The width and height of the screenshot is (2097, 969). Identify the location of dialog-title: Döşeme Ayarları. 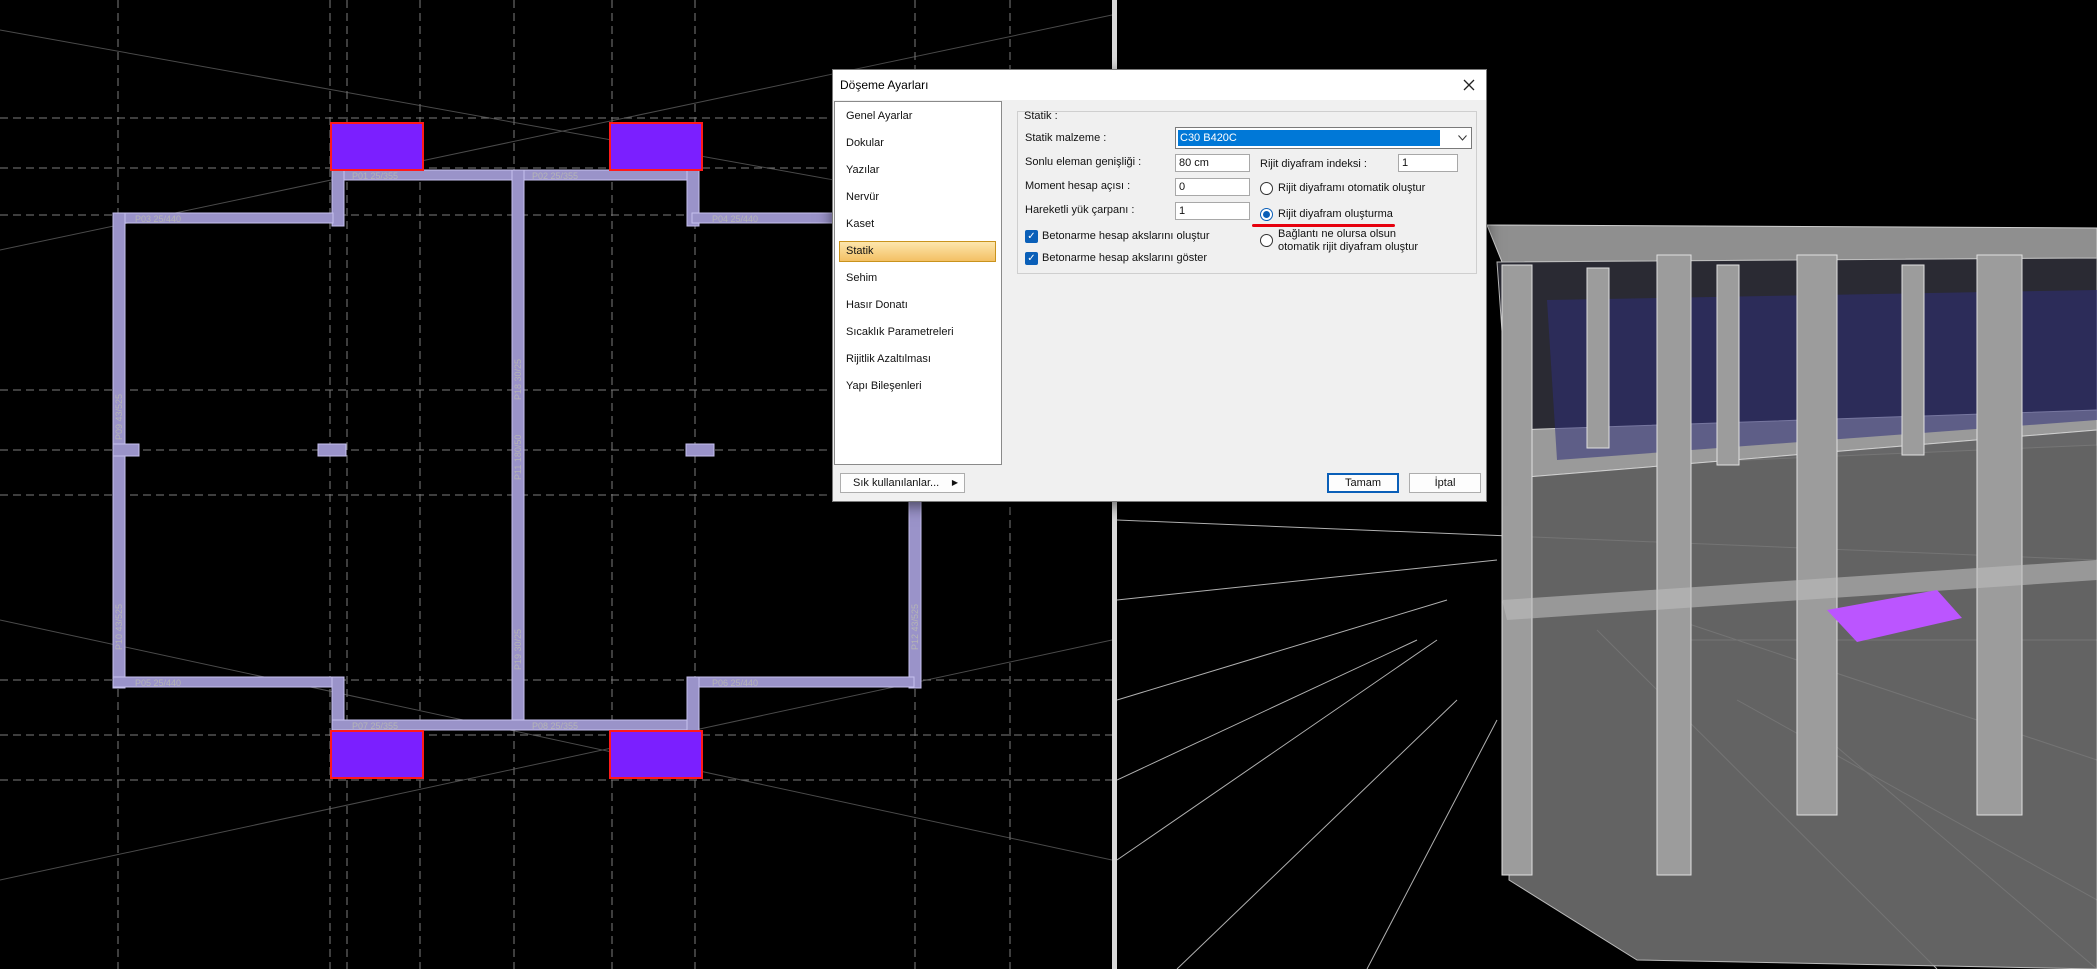
(884, 85).